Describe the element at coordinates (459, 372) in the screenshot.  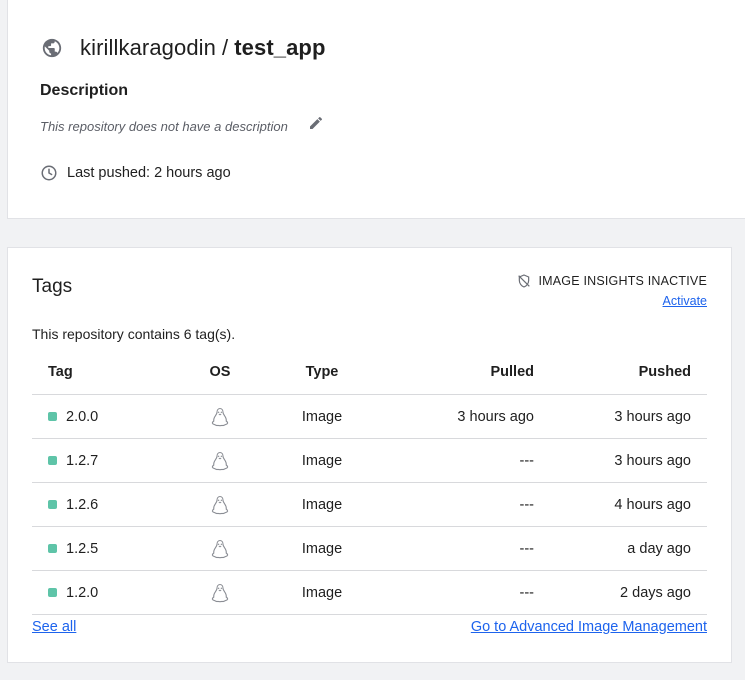
I see `column-header-pulled: Pulled` at that location.